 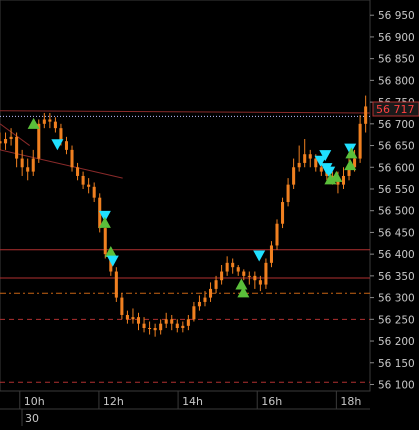 I want to click on y-tick-label: 56 550, so click(x=396, y=190).